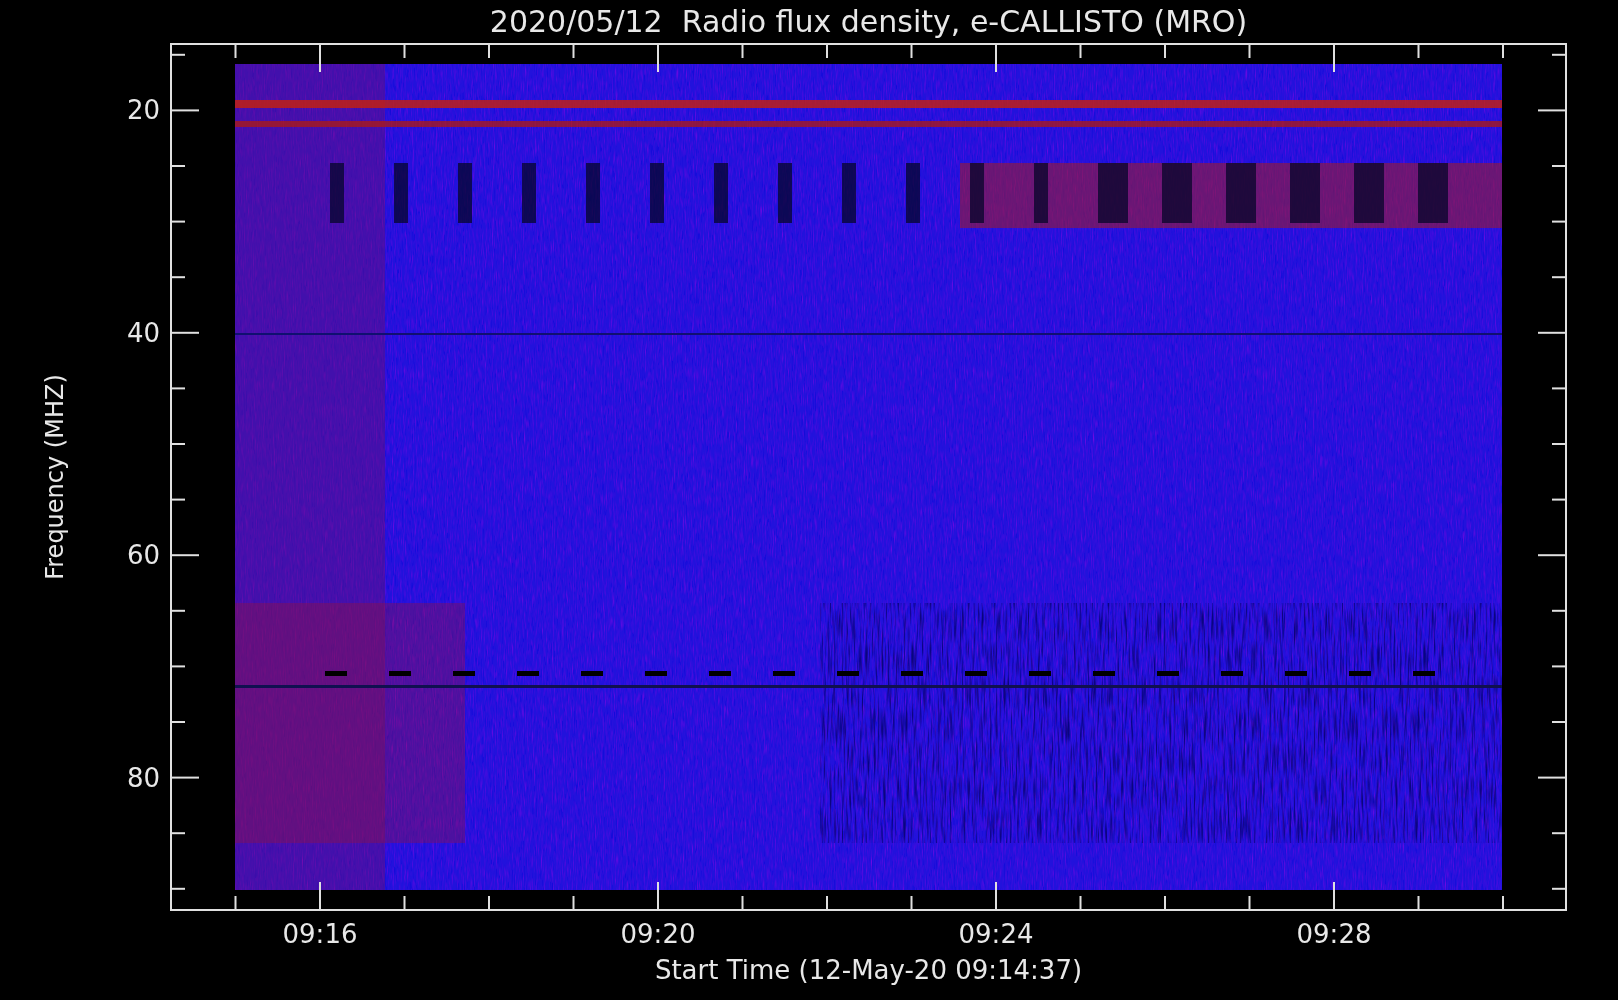  What do you see at coordinates (55, 477) in the screenshot?
I see `y-axis-label: Frequency (MHZ)` at bounding box center [55, 477].